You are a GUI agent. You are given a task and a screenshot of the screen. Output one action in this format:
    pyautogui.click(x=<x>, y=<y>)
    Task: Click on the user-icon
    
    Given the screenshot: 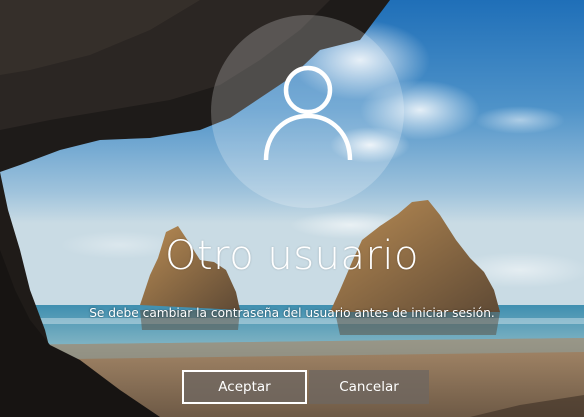 What is the action you would take?
    pyautogui.click(x=307, y=112)
    